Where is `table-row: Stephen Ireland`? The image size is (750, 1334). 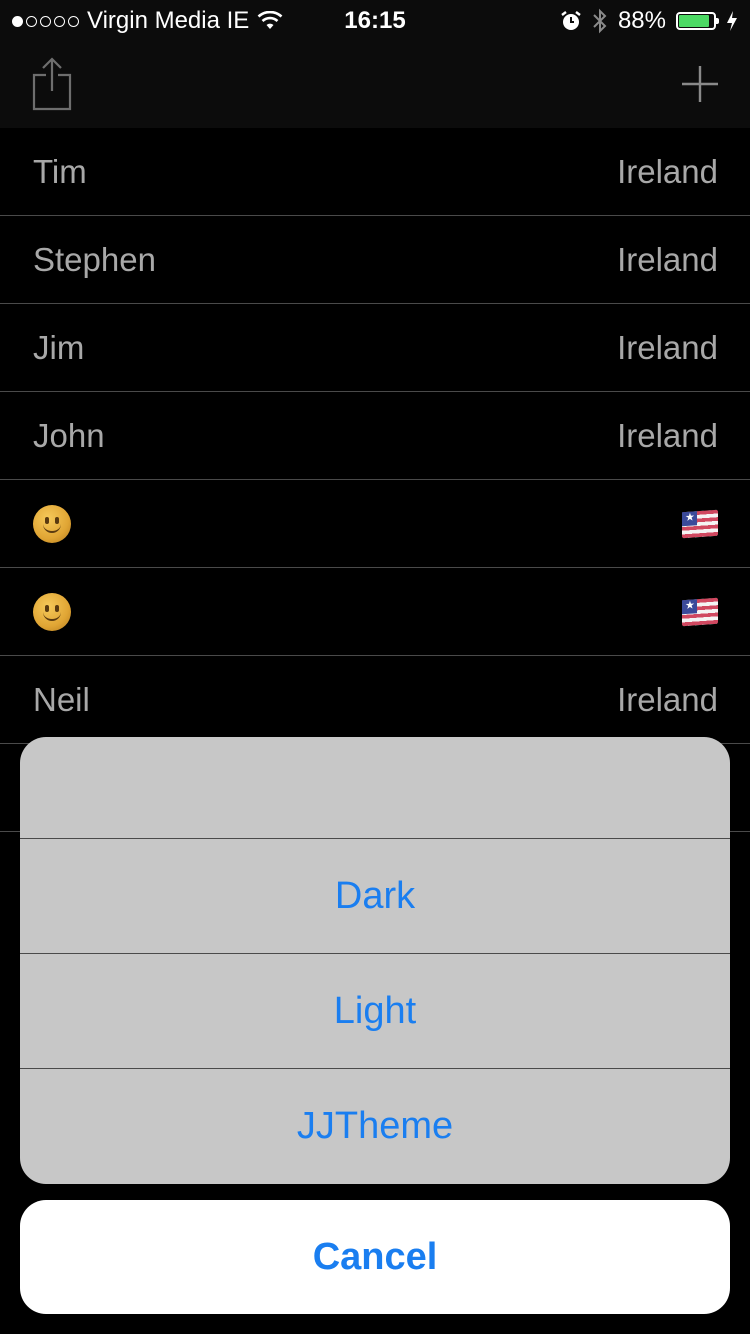
table-row: Stephen Ireland is located at coordinates (375, 260).